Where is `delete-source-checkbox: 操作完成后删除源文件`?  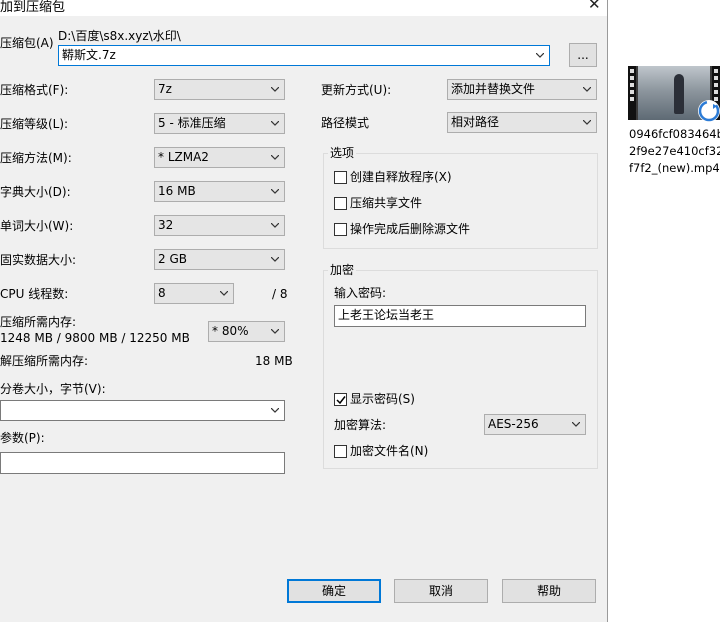 delete-source-checkbox: 操作完成后删除源文件 is located at coordinates (402, 229).